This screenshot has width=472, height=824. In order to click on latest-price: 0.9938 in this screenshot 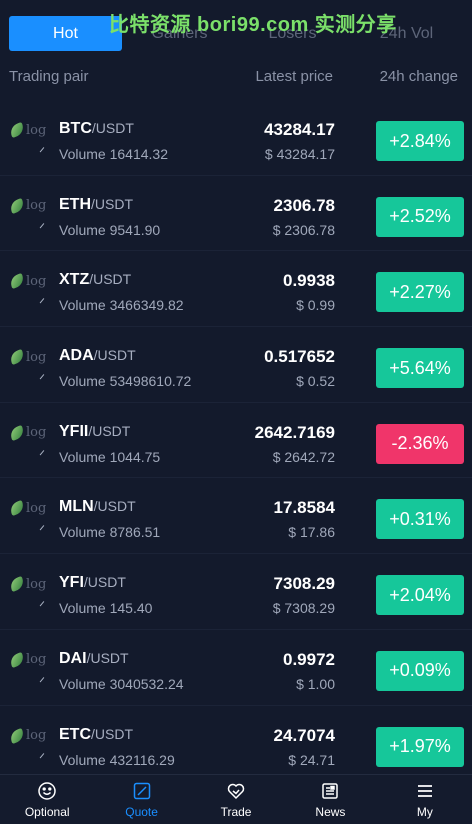, I will do `click(309, 281)`.